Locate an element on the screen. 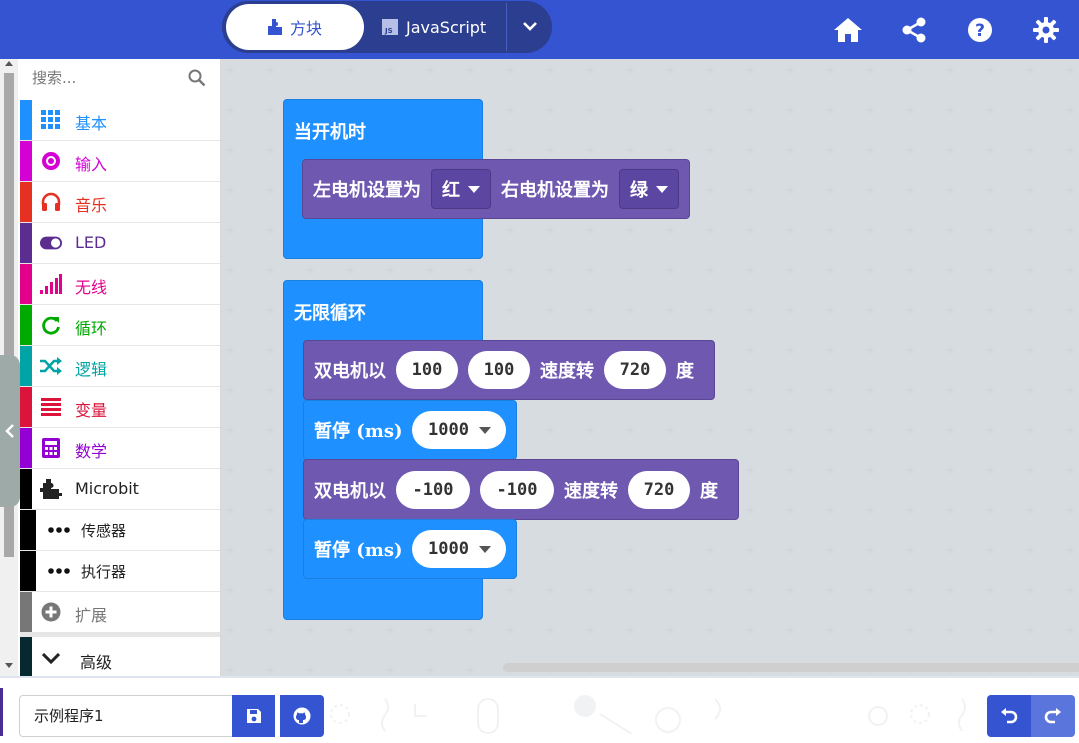 The image size is (1079, 743). top-menu-bar: 方块 JS JavaScript ? is located at coordinates (539, 29).